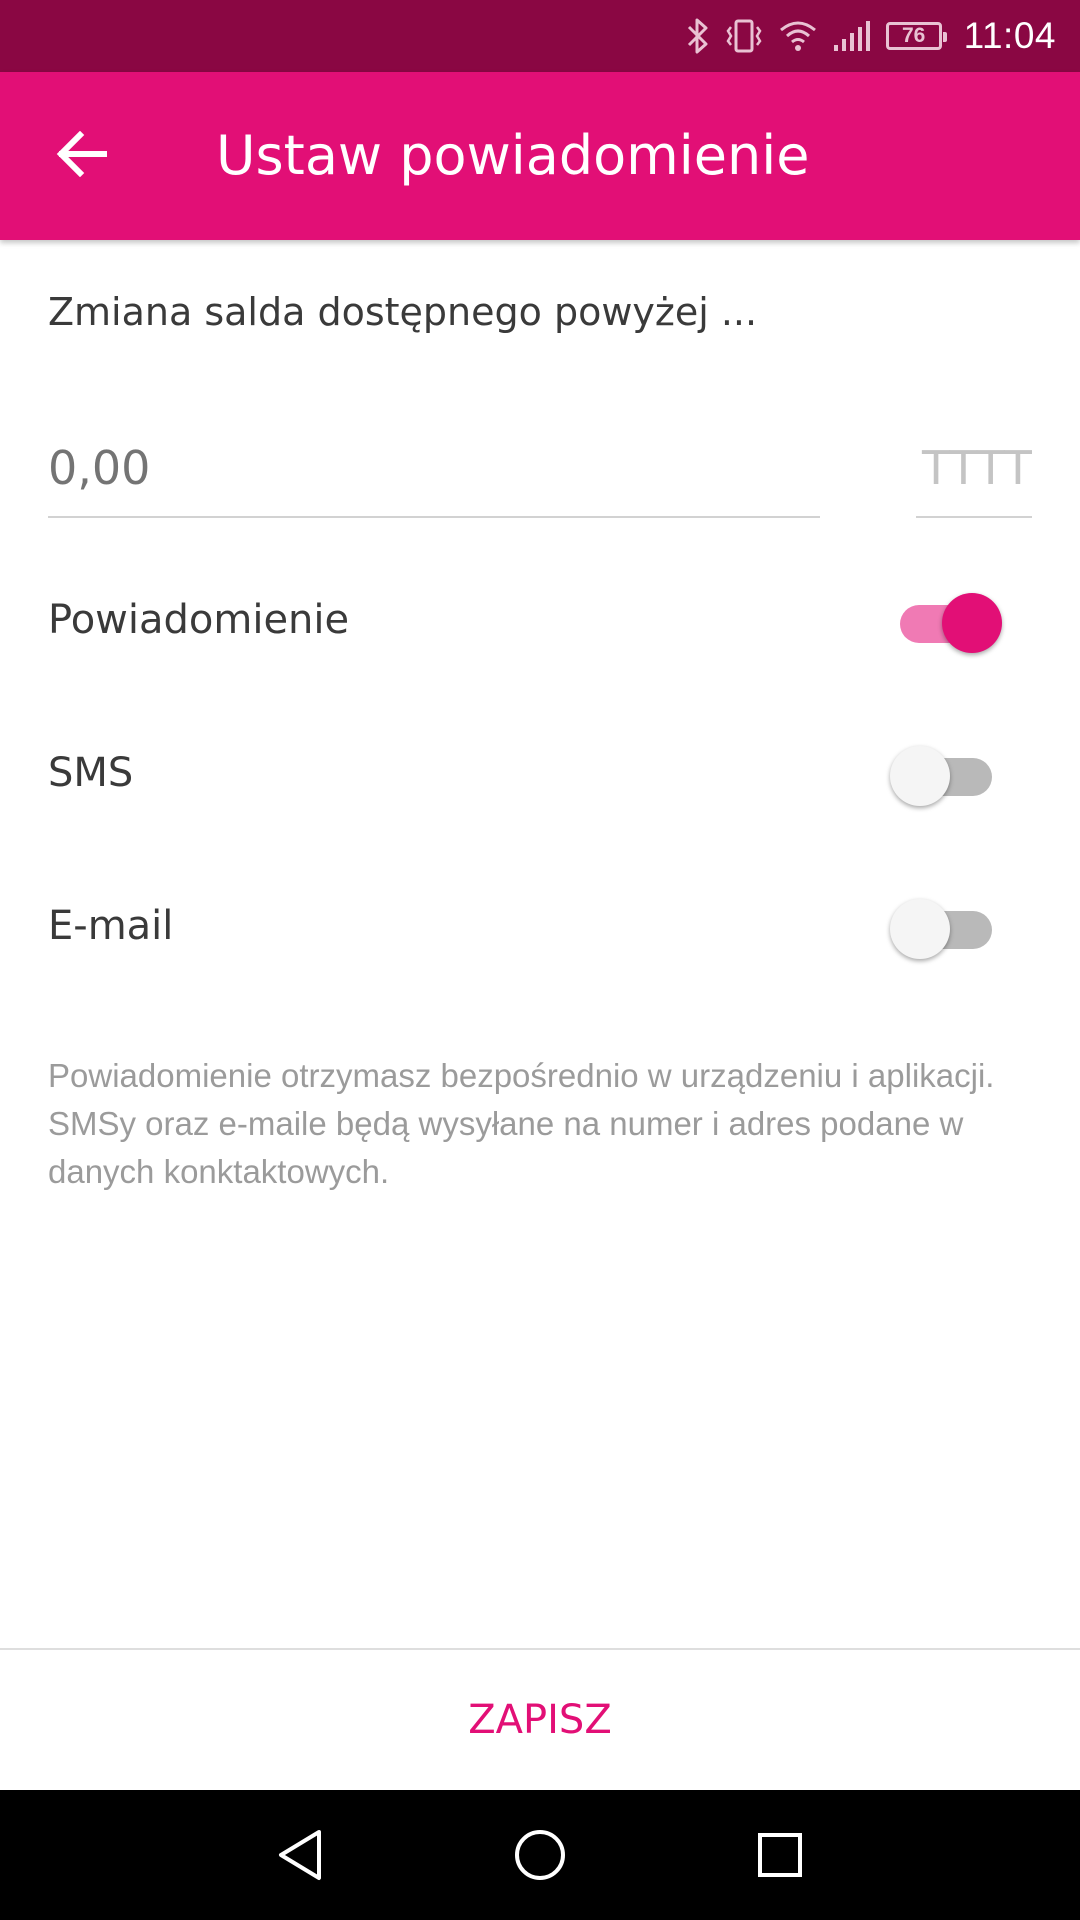 Image resolution: width=1080 pixels, height=1920 pixels. I want to click on arrow-back-icon, so click(82, 156).